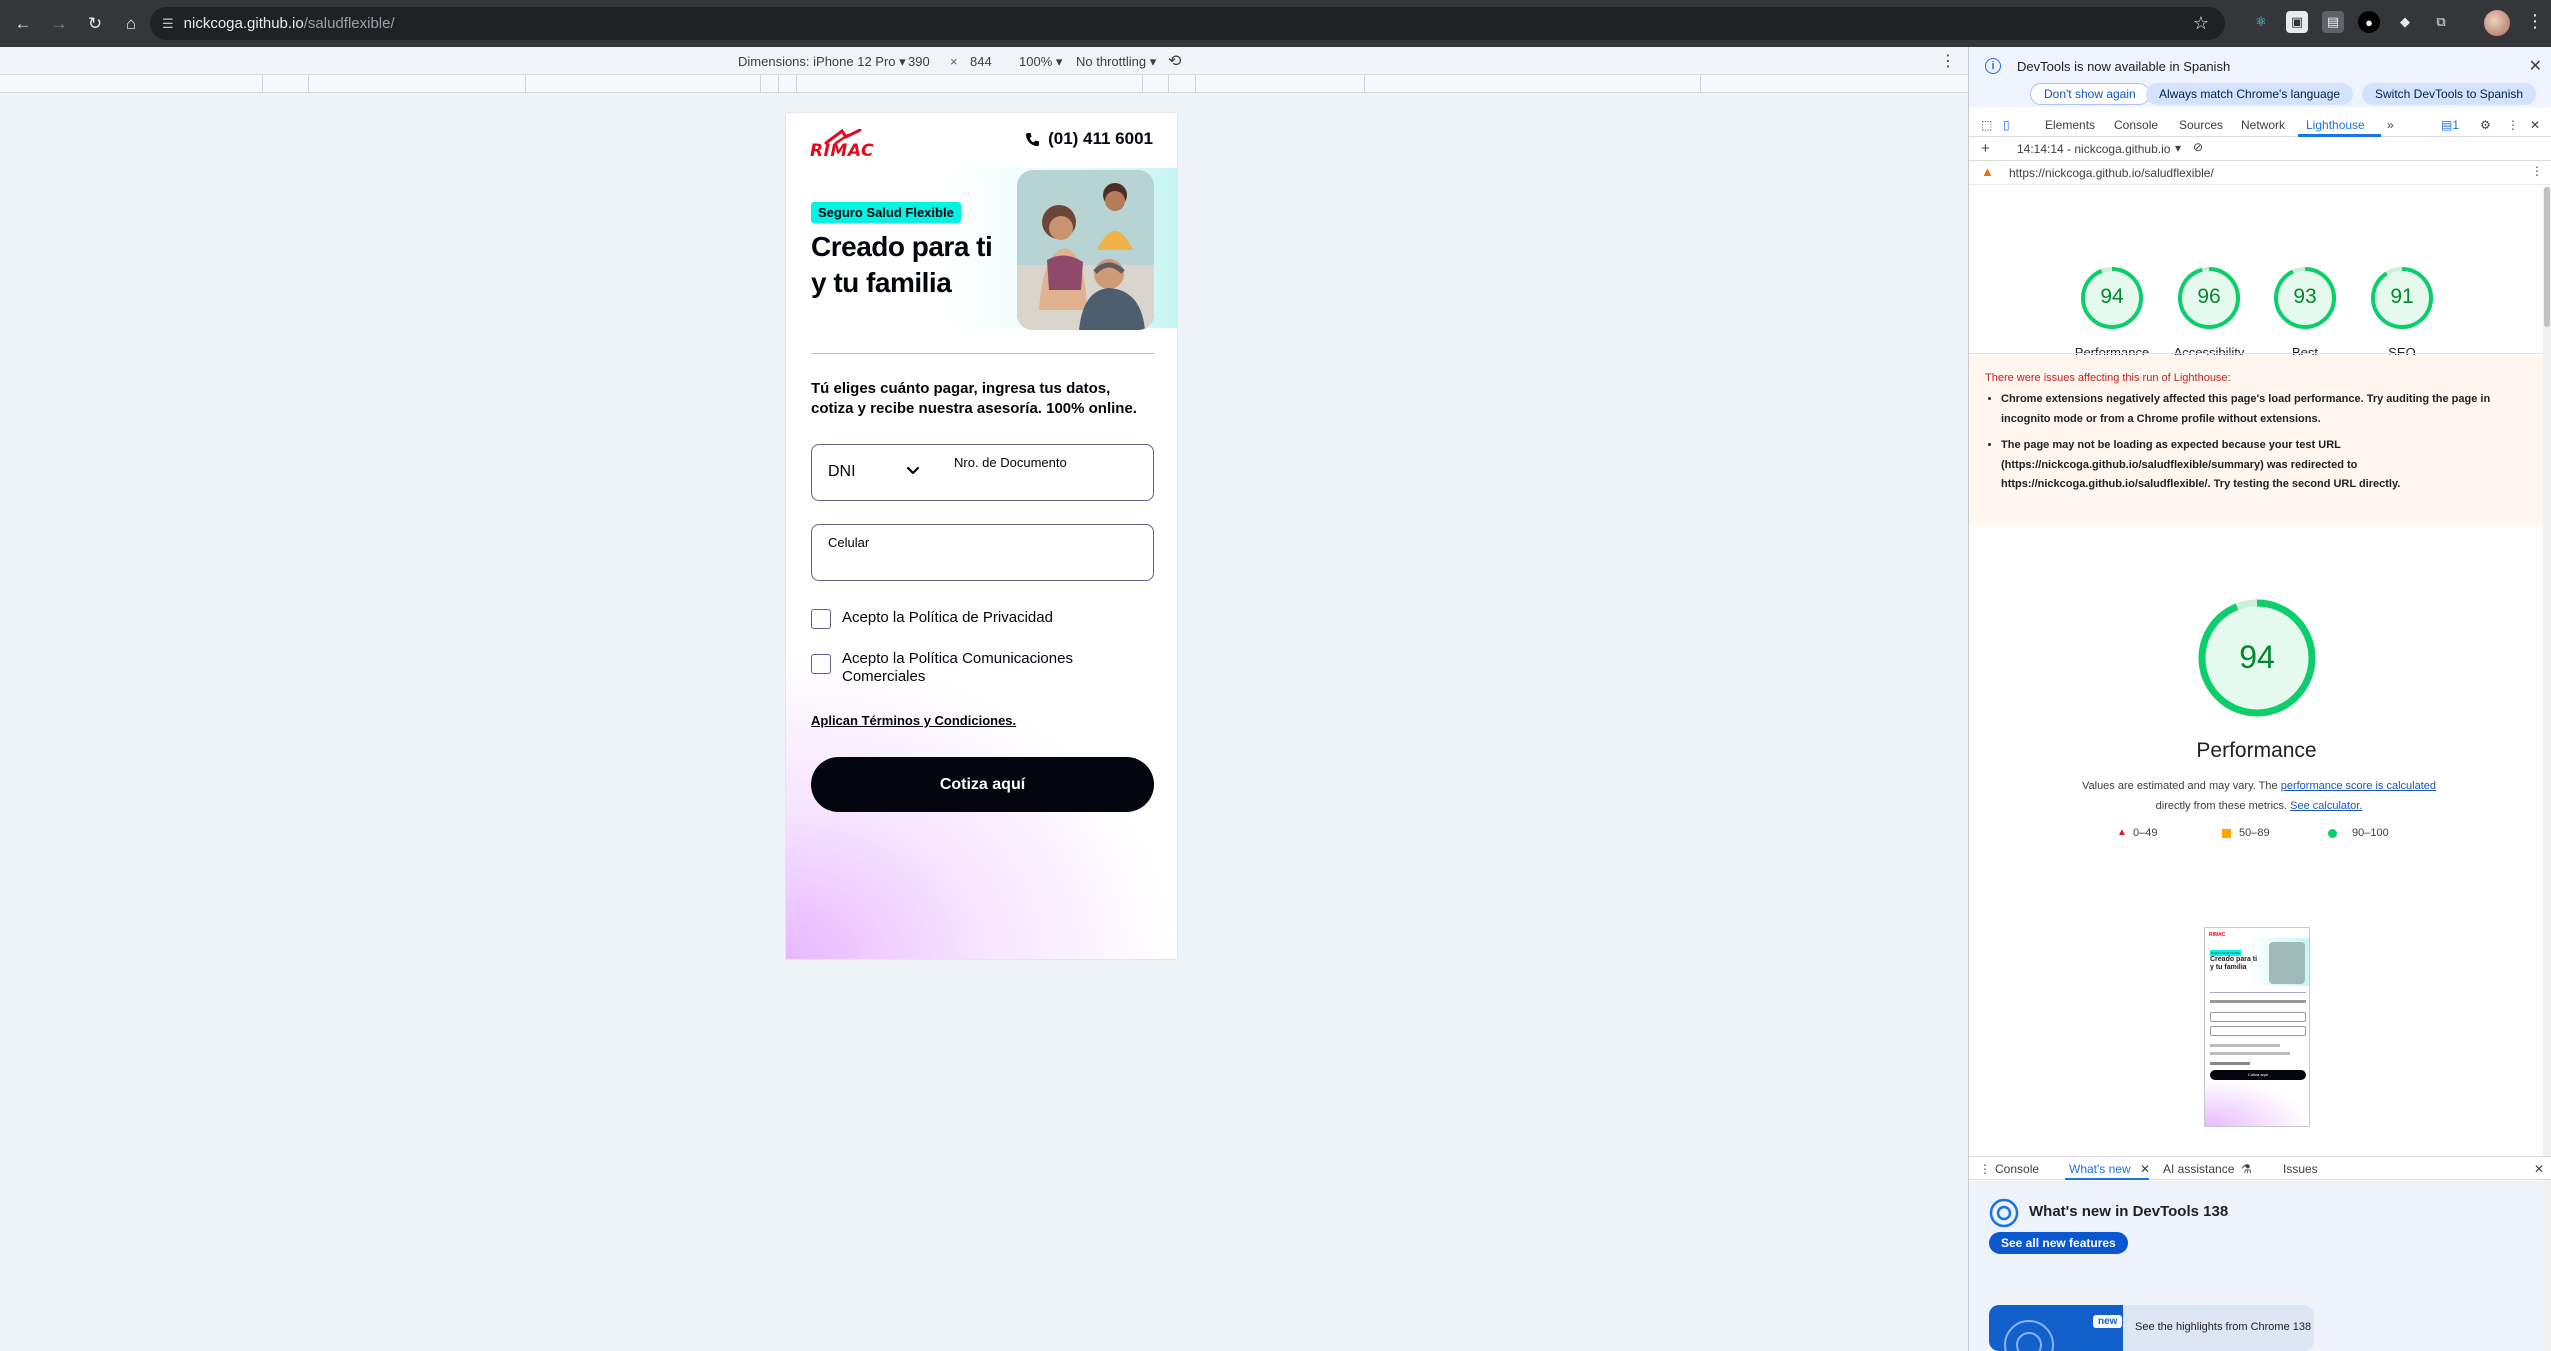 The width and height of the screenshot is (2551, 1351). I want to click on device-toggle-icon: ▯, so click(2006, 125).